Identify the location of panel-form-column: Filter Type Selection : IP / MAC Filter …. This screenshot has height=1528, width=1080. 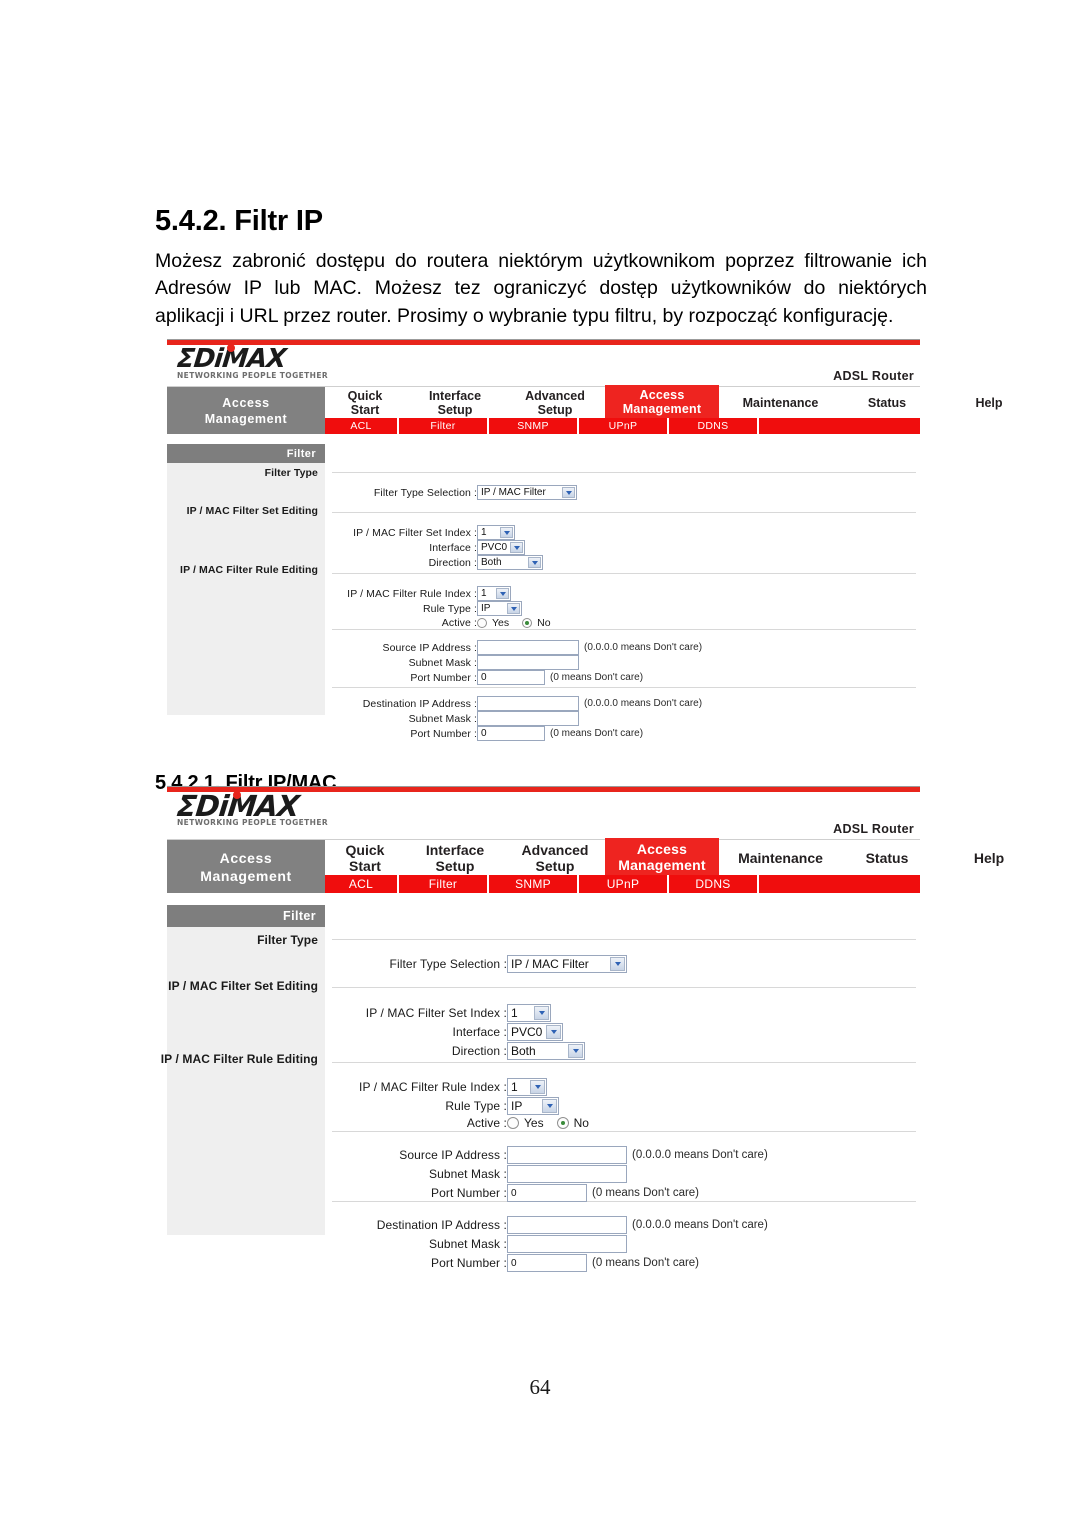
(622, 592).